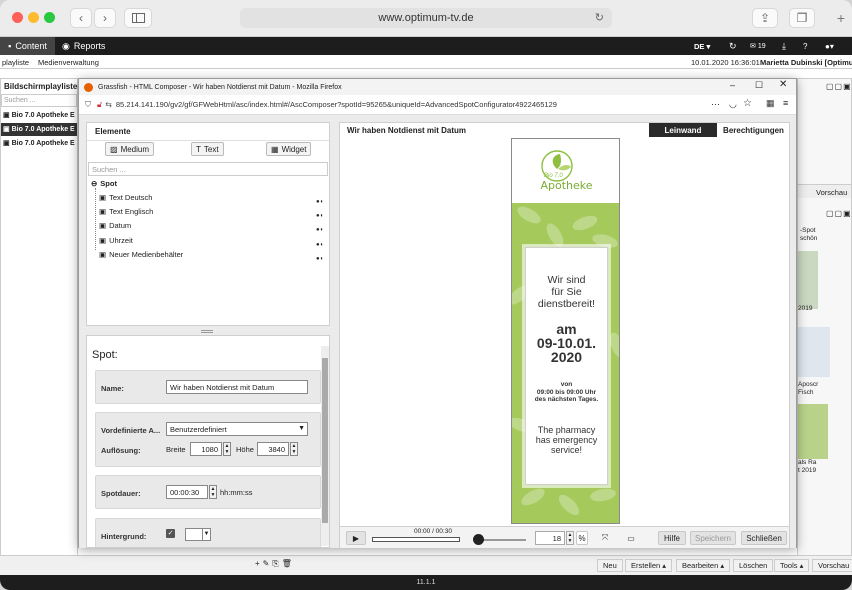 The image size is (852, 590). I want to click on bg-preview-label: Vorschau, so click(824, 191).